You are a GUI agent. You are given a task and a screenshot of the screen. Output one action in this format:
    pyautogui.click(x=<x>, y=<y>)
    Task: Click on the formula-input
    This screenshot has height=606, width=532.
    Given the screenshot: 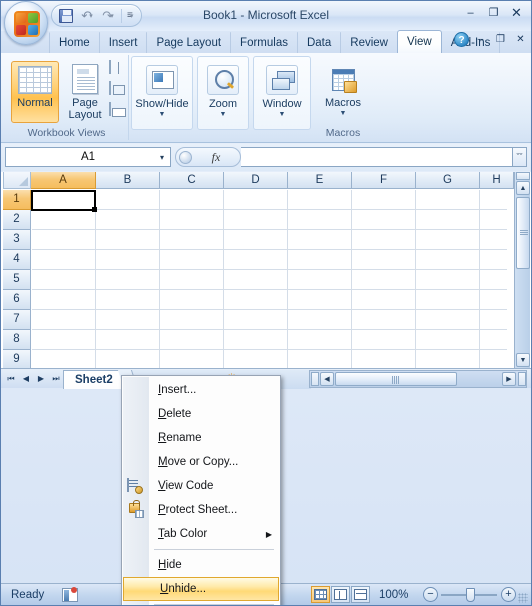 What is the action you would take?
    pyautogui.click(x=377, y=157)
    